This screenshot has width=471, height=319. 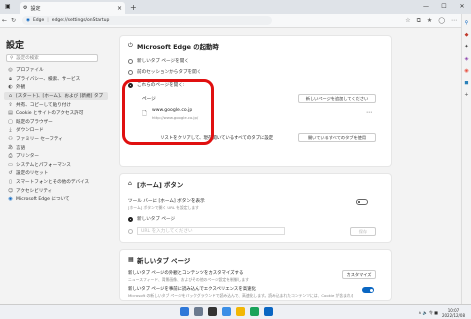 I want to click on sidebar-item: 🔒︎ プライバシー、検索、サービス, so click(x=56, y=79).